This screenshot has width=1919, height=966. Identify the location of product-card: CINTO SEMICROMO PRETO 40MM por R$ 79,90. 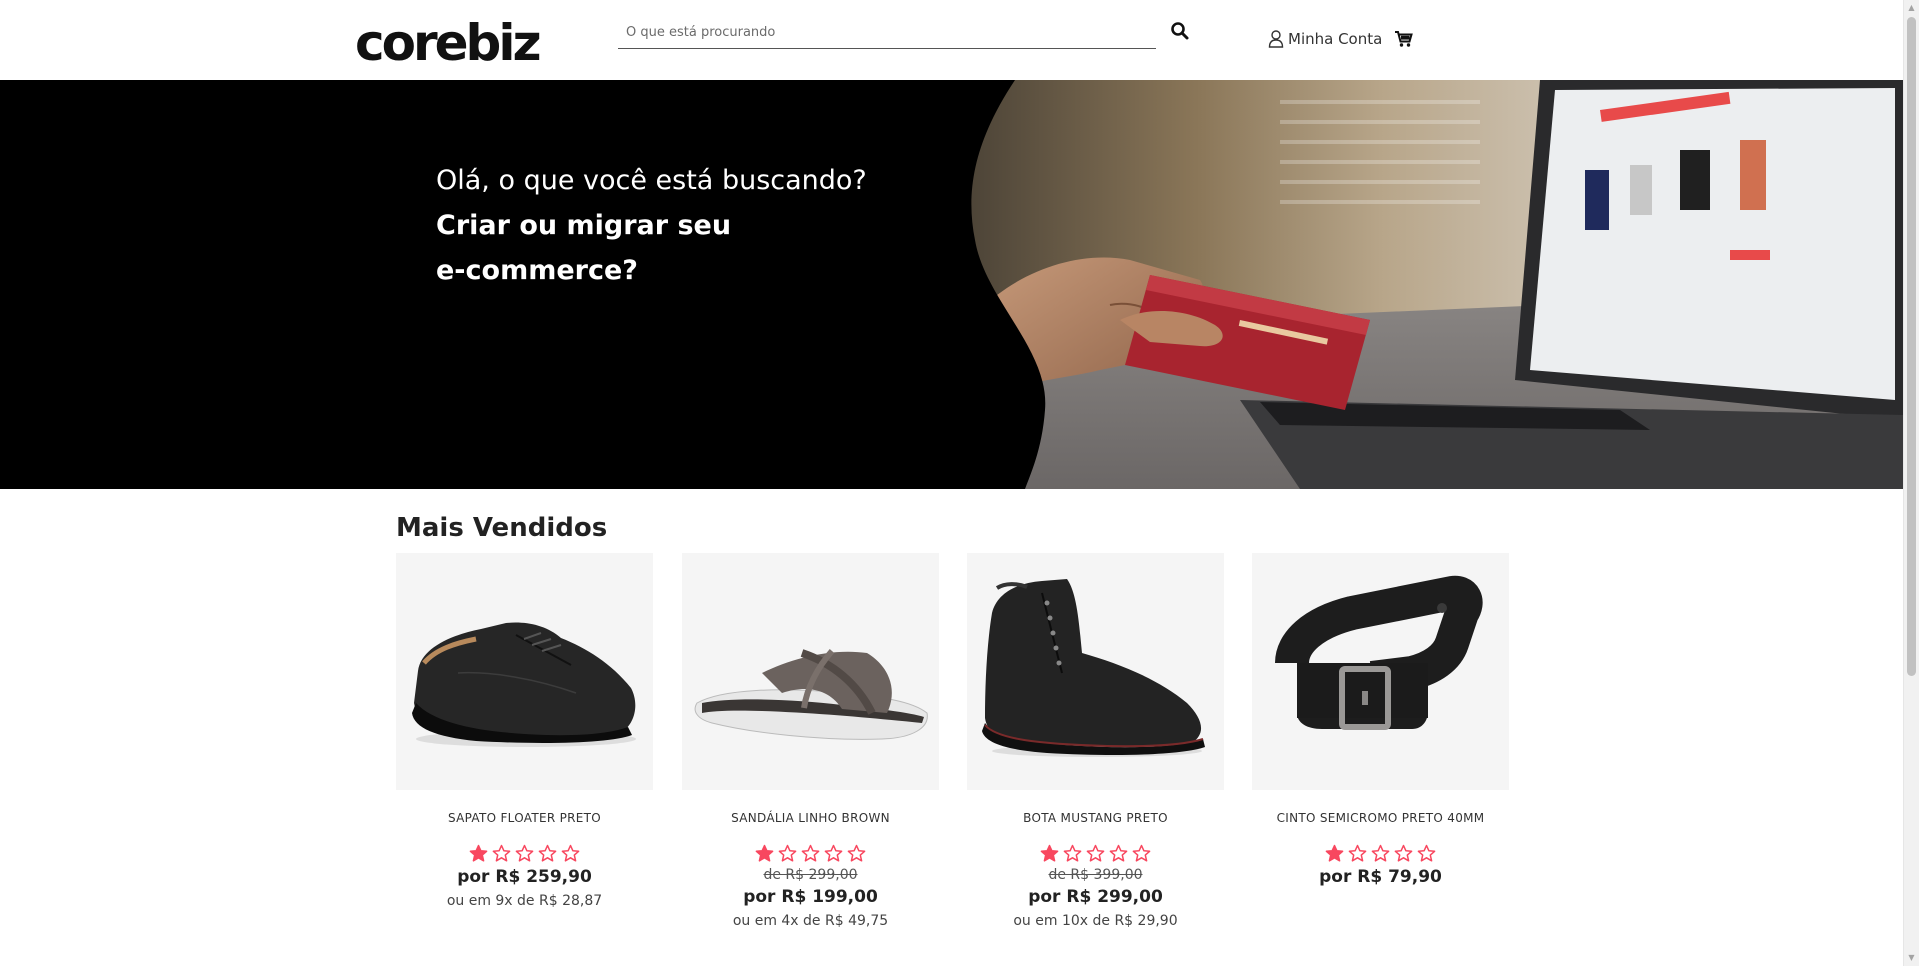
(1380, 721).